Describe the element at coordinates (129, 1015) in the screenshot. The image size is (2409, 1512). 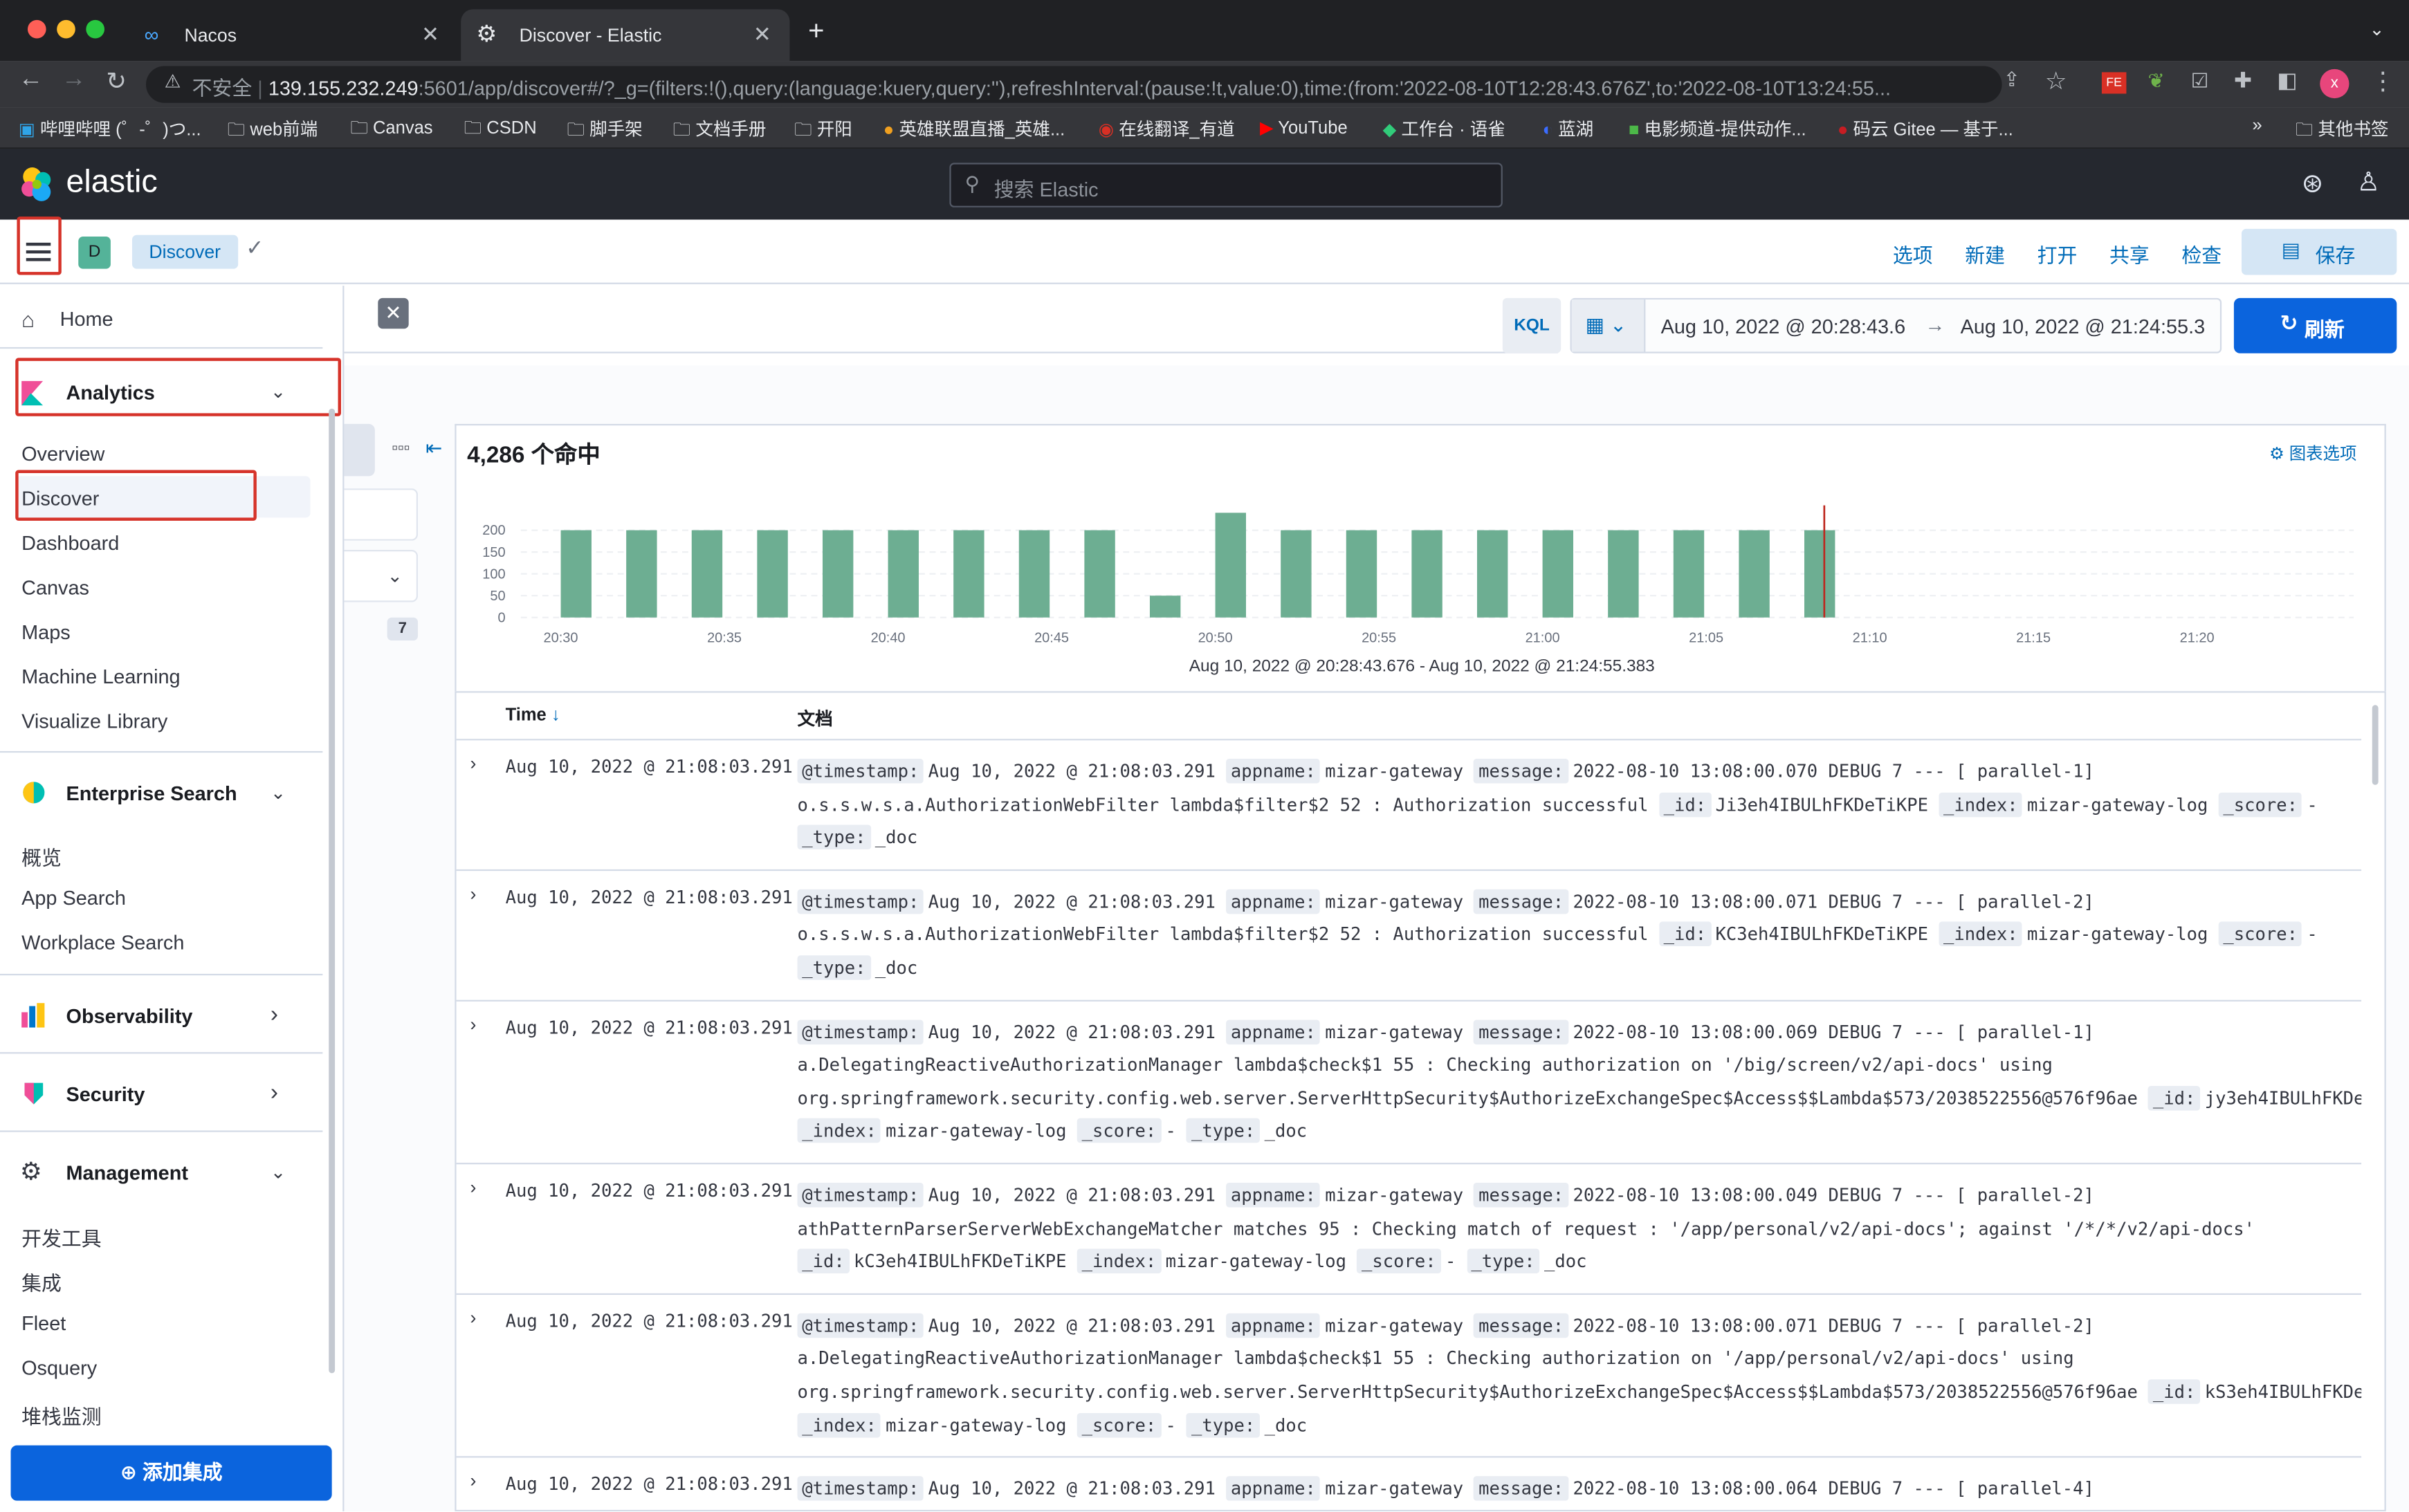
I see `sidebar-group-observability: Observability` at that location.